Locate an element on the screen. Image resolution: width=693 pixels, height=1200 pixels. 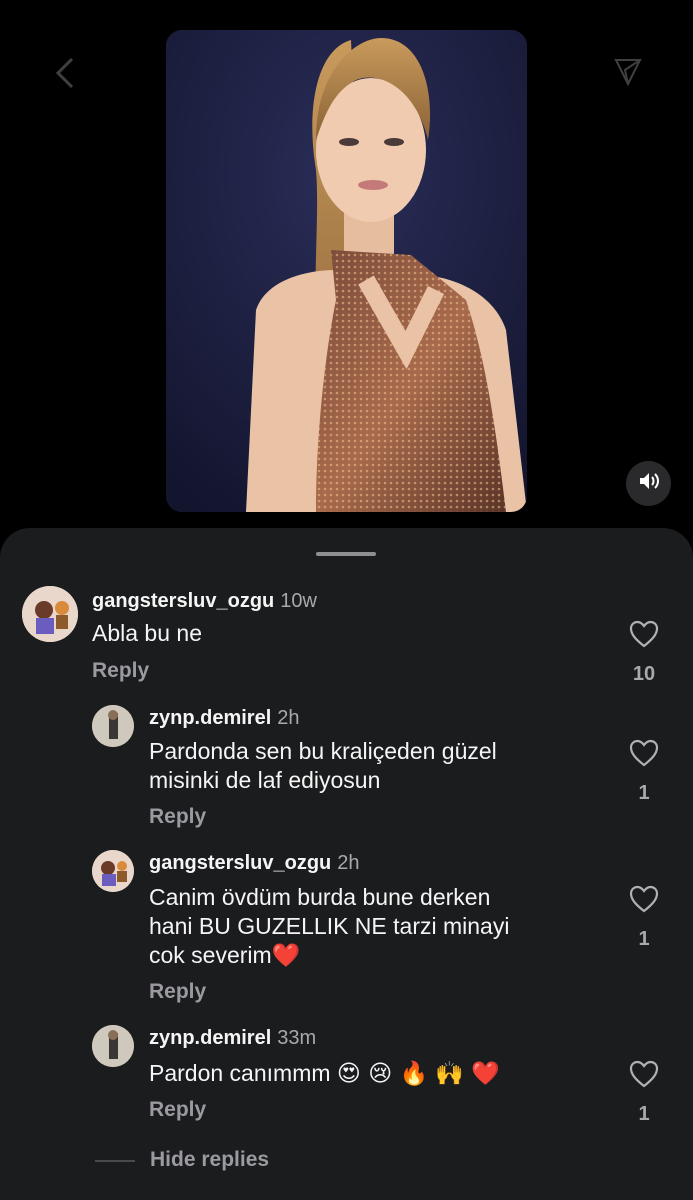
comment-meta: zynp.demirel 33m is located at coordinates (232, 1038).